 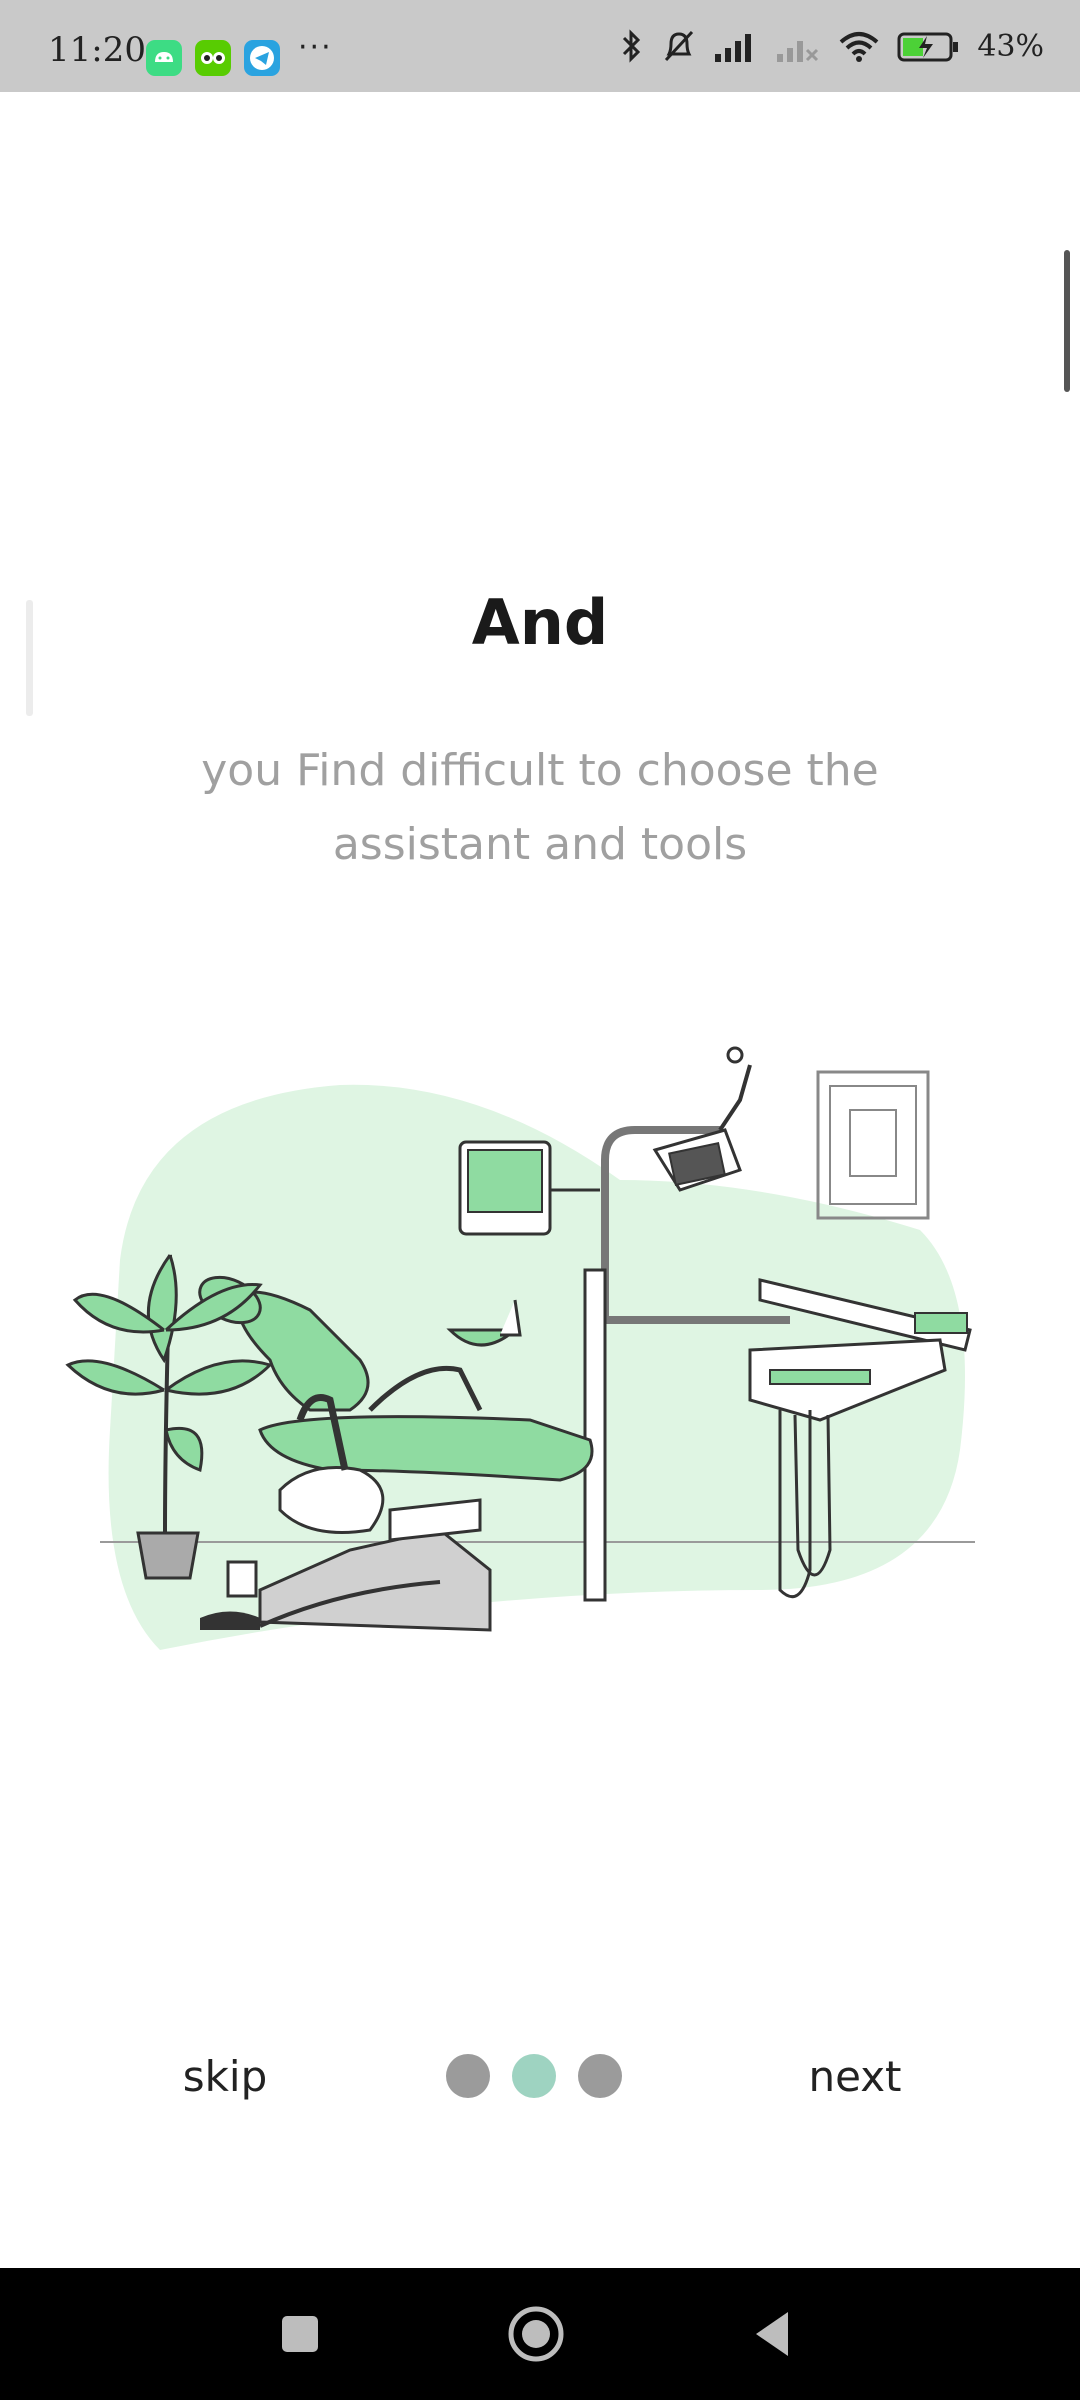 What do you see at coordinates (164, 58) in the screenshot?
I see `android-icon` at bounding box center [164, 58].